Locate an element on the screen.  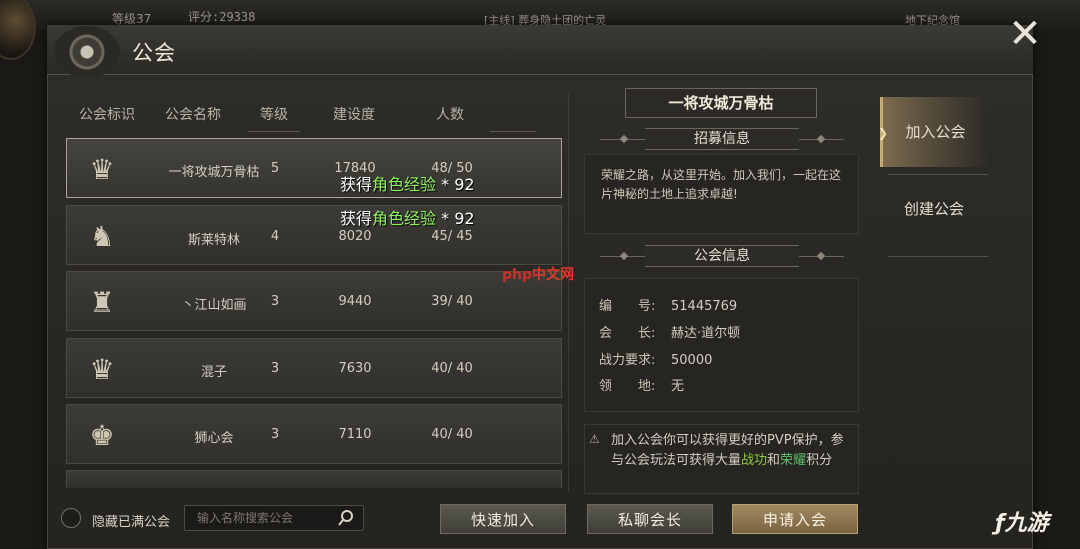
warning-icon: ⚠ is located at coordinates (594, 439).